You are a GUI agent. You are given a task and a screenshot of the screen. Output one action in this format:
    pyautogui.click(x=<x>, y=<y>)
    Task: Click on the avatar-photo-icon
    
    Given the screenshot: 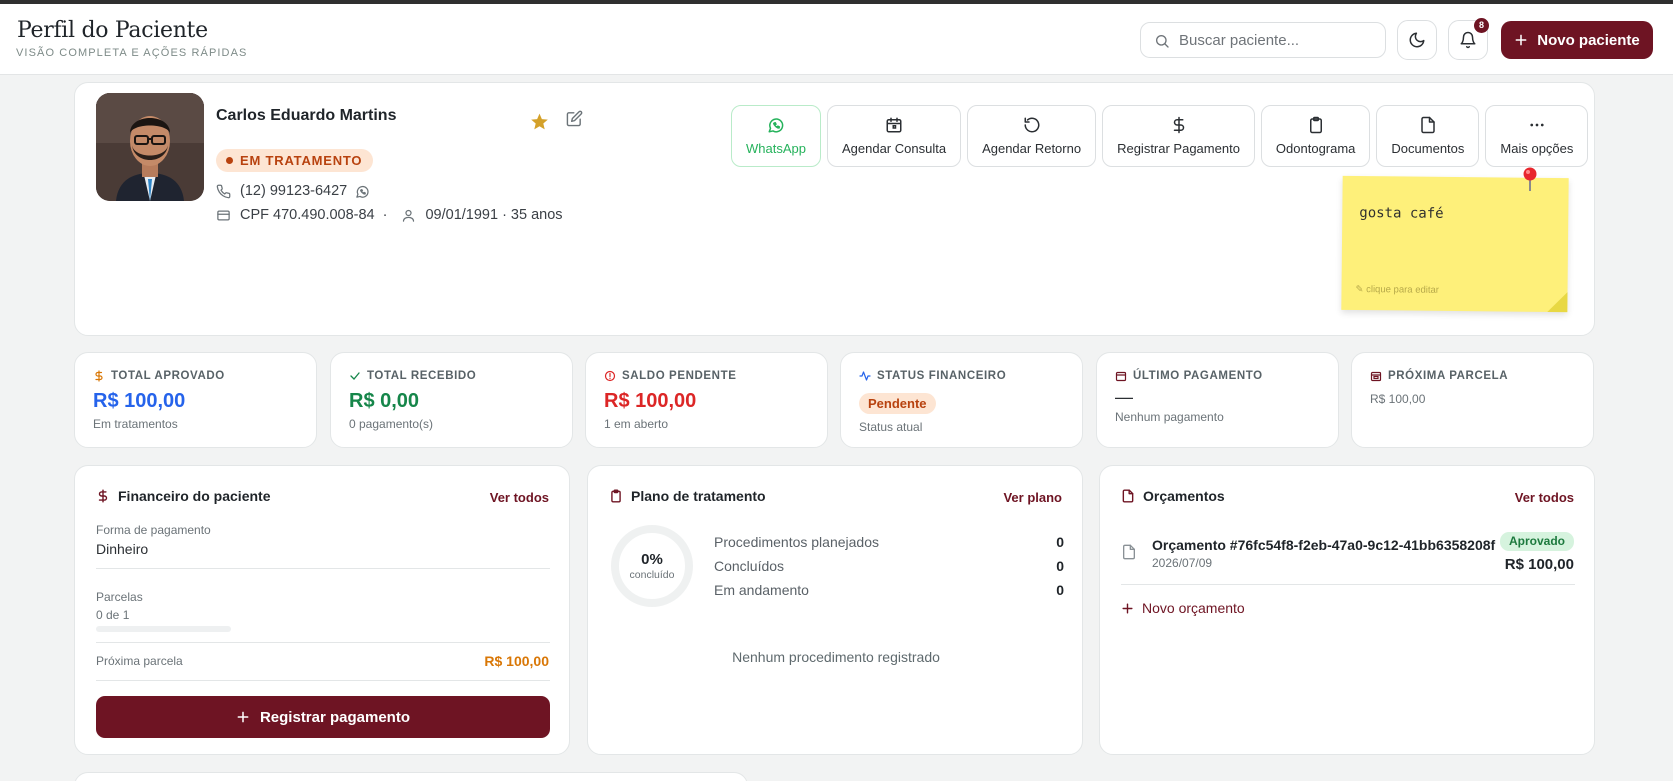 What is the action you would take?
    pyautogui.click(x=150, y=147)
    